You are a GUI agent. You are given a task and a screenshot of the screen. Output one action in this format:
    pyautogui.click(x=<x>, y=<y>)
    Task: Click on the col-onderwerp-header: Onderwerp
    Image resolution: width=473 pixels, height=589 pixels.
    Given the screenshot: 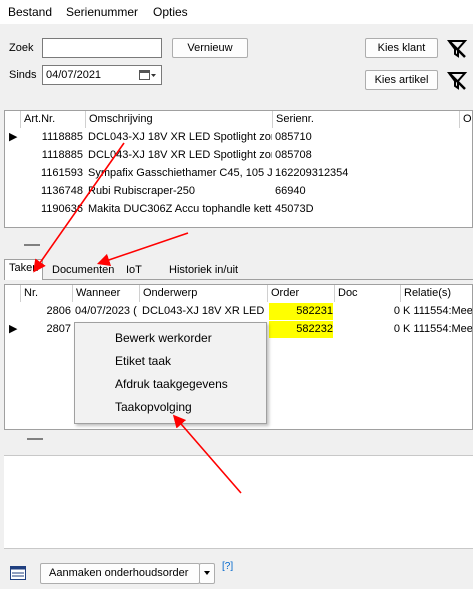 What is the action you would take?
    pyautogui.click(x=204, y=293)
    